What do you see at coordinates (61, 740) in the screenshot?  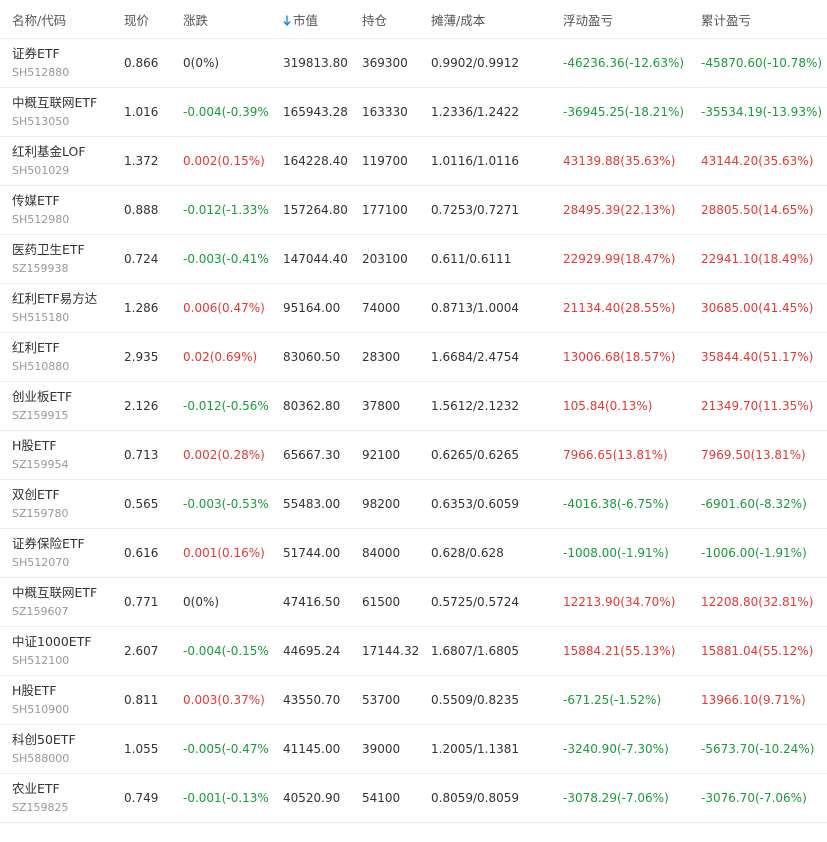 I see `holding-name: 科创50ETF` at bounding box center [61, 740].